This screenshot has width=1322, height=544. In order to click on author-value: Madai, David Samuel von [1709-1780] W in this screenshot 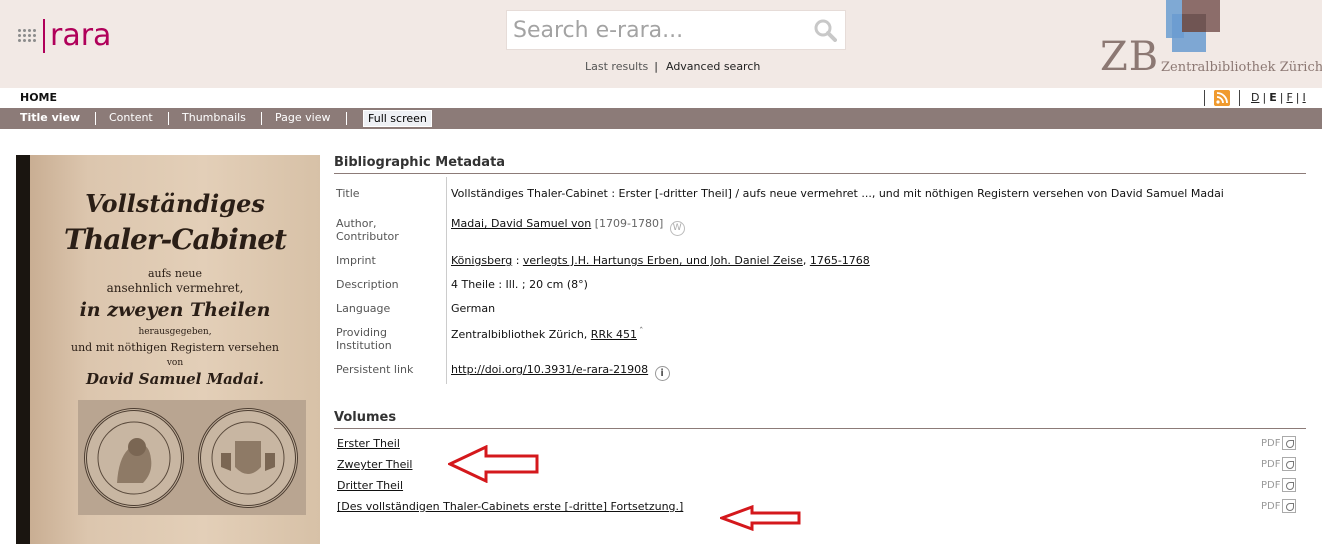, I will do `click(568, 226)`.